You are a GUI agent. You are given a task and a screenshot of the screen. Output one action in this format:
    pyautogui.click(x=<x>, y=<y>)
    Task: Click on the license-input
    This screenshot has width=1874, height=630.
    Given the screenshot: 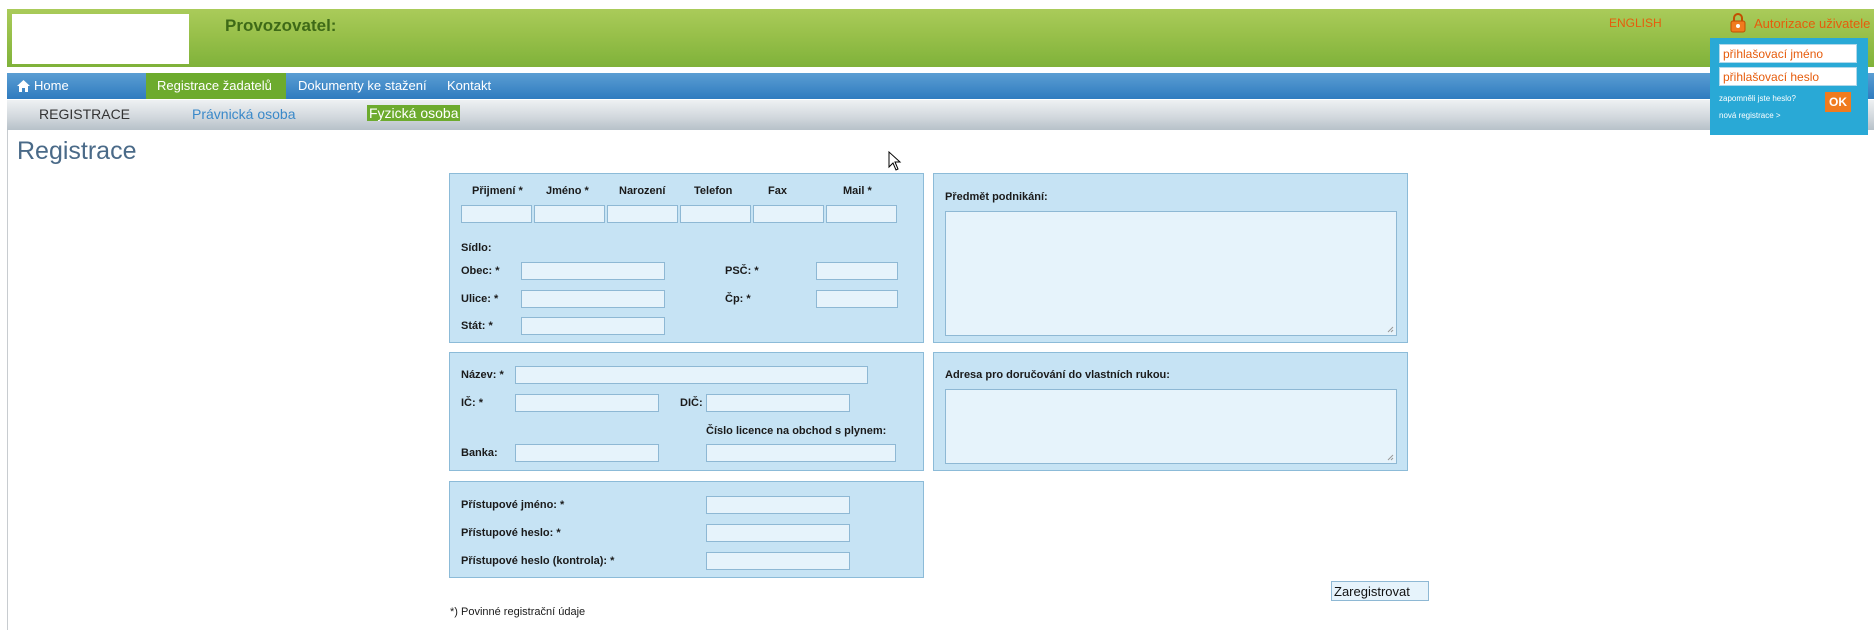 What is the action you would take?
    pyautogui.click(x=801, y=453)
    